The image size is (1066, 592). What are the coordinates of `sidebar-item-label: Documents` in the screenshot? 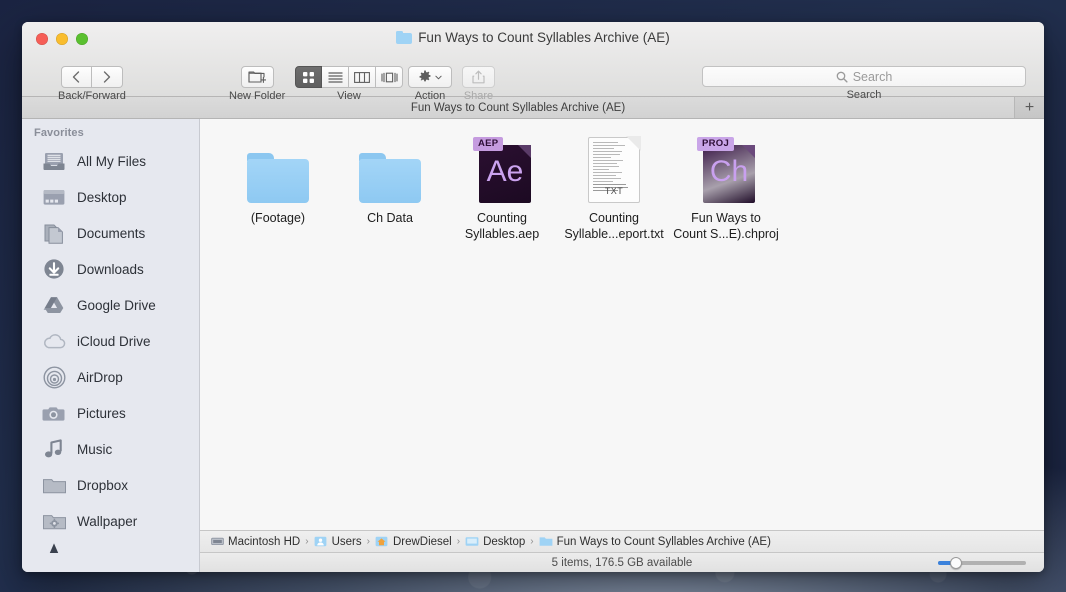 It's located at (111, 233).